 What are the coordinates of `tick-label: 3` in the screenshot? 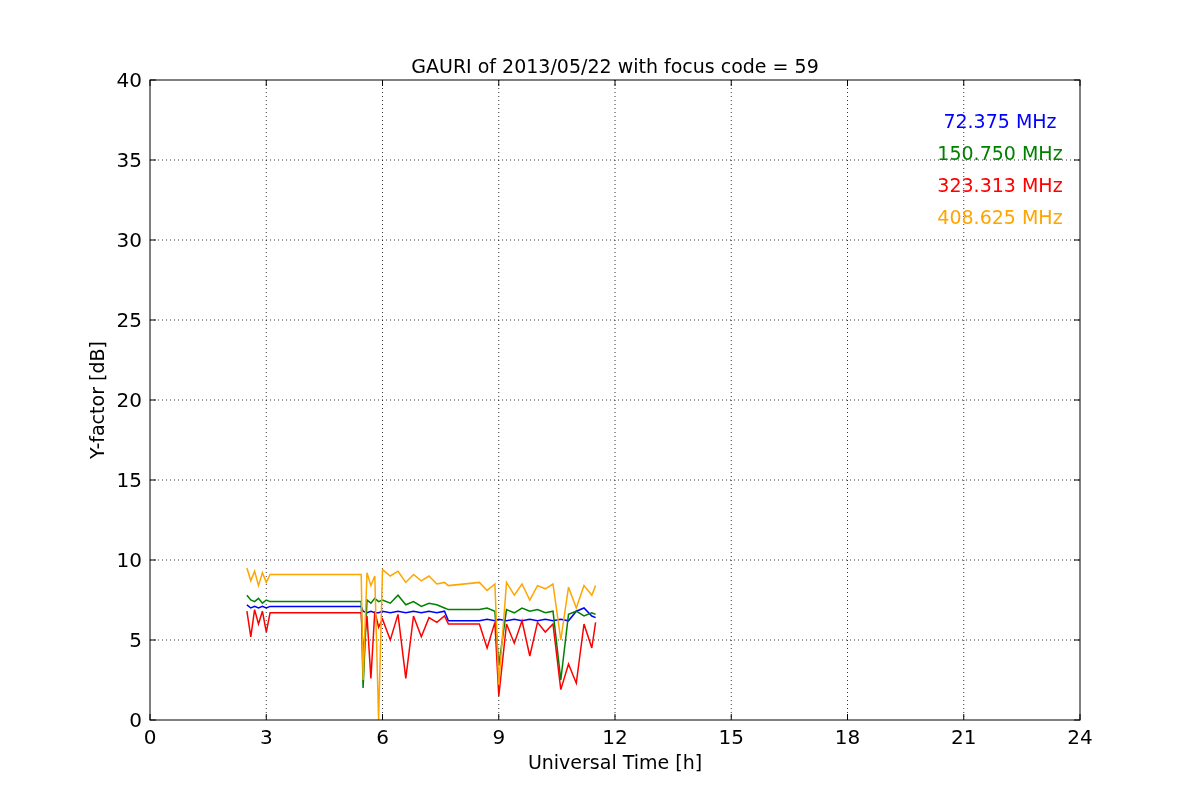 It's located at (266, 737).